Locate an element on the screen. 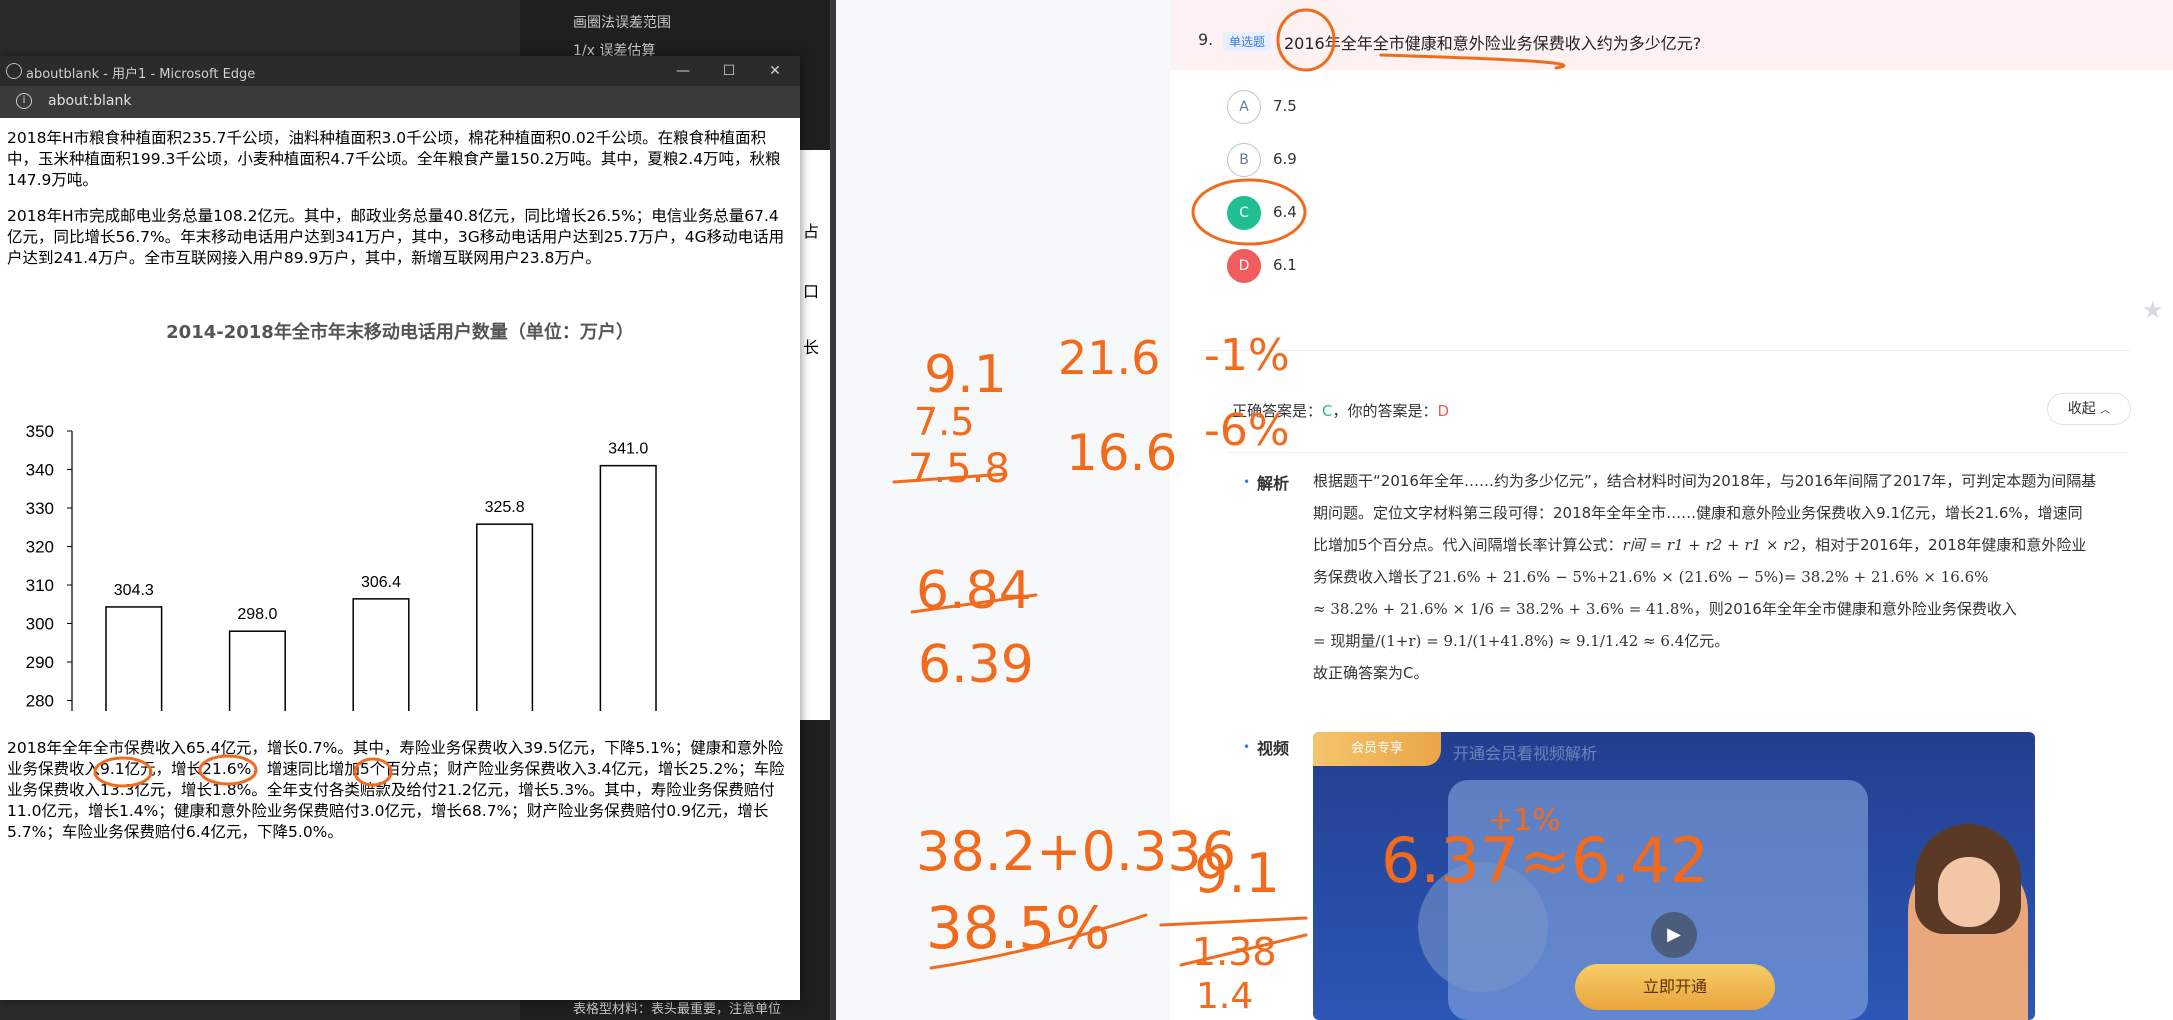 Image resolution: width=2173 pixels, height=1020 pixels. background-fragment: 口 is located at coordinates (811, 291).